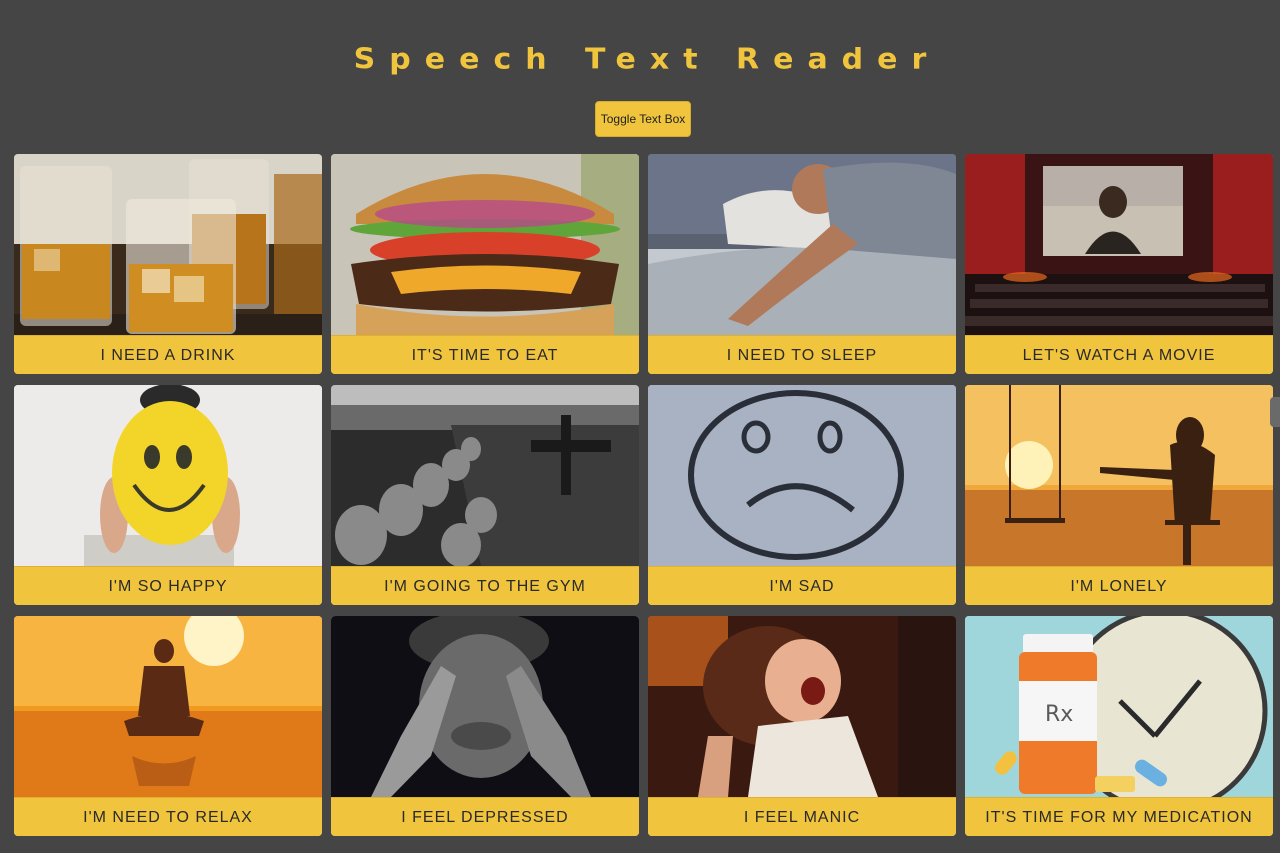 The height and width of the screenshot is (853, 1280). I want to click on card-relax: I'M NEED TO RELAX, so click(168, 726).